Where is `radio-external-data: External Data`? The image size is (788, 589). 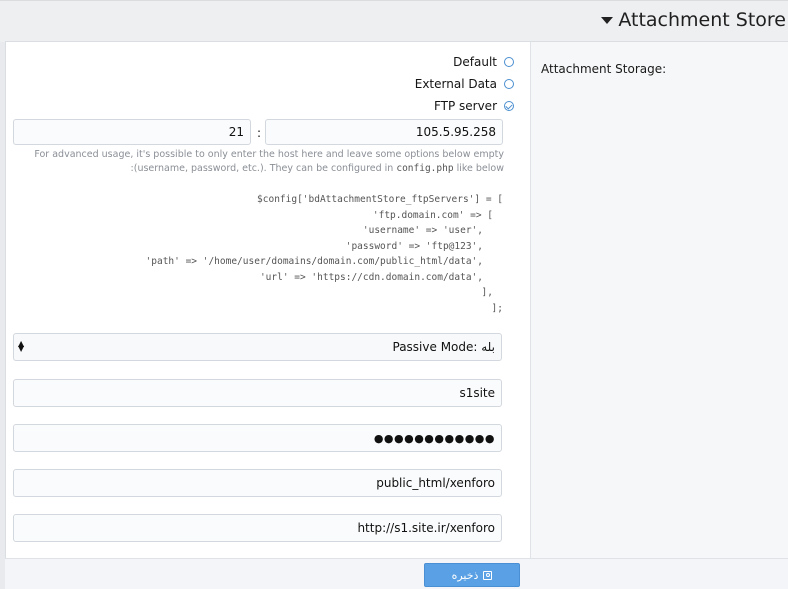 radio-external-data: External Data is located at coordinates (464, 84).